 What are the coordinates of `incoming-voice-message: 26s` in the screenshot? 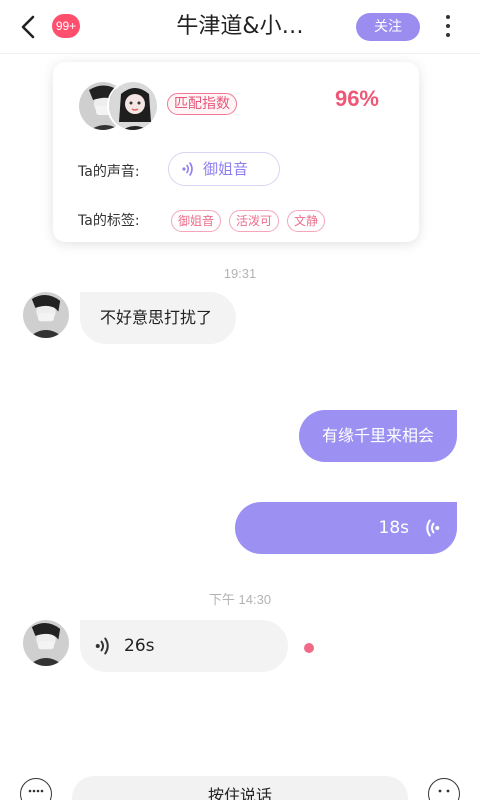 It's located at (184, 646).